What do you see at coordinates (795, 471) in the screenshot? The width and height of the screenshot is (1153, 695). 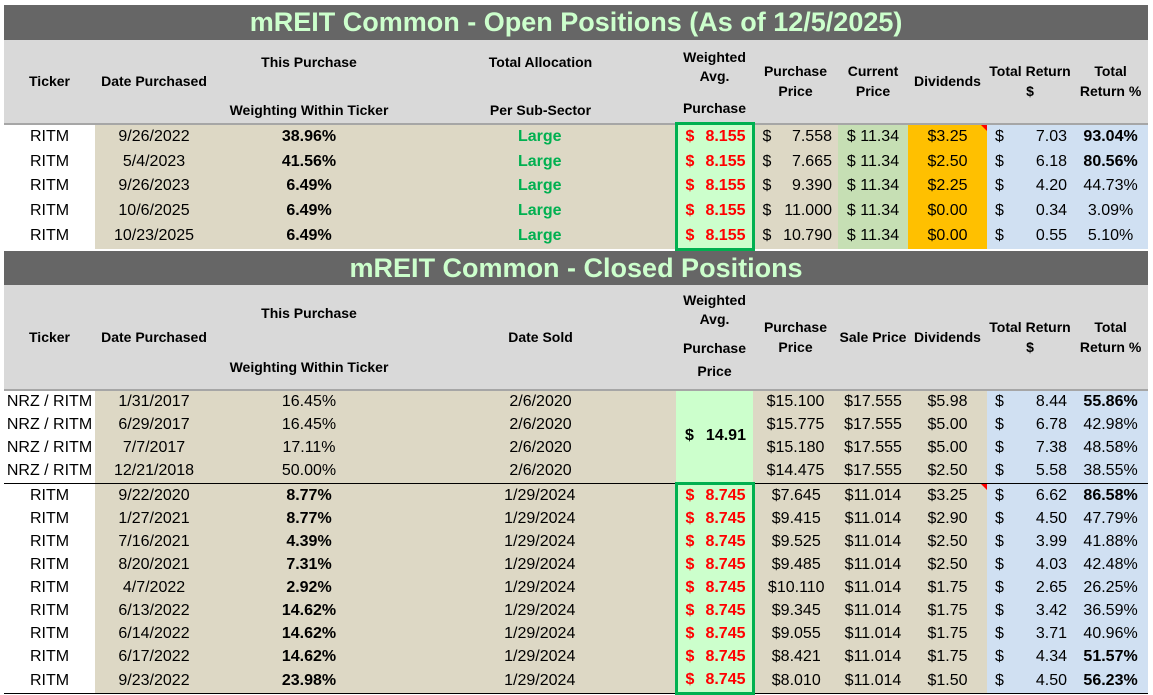 I see `purchase-price-cell: $14.475` at bounding box center [795, 471].